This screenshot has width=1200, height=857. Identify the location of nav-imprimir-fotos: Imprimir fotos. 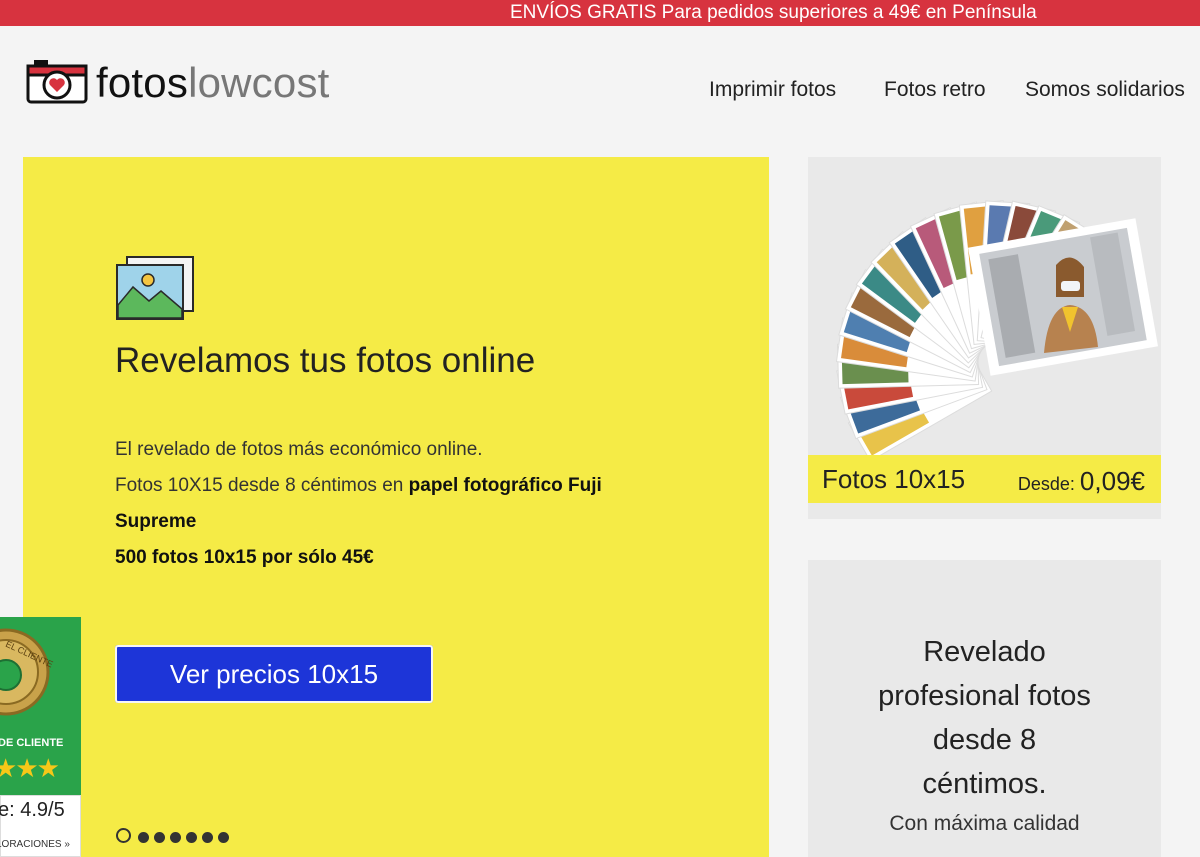
(772, 90).